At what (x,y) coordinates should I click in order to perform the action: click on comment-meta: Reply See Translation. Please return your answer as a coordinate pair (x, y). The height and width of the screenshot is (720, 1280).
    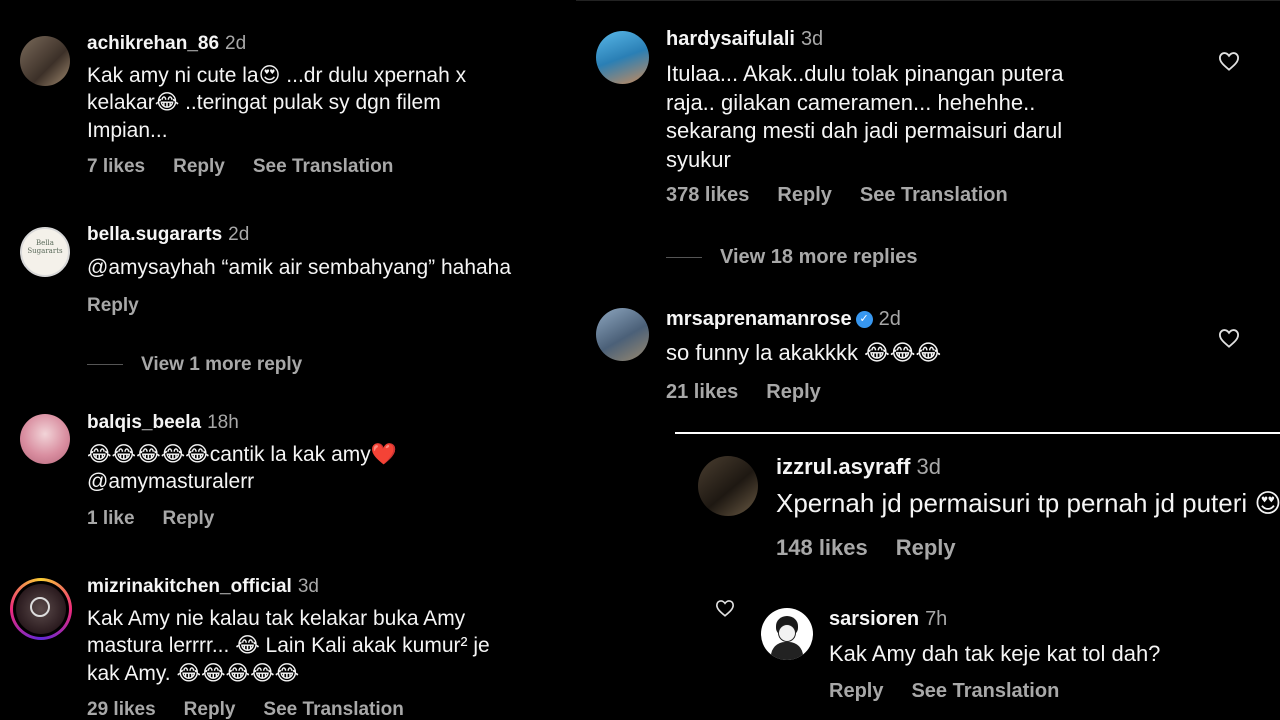
    Looking at the image, I should click on (958, 691).